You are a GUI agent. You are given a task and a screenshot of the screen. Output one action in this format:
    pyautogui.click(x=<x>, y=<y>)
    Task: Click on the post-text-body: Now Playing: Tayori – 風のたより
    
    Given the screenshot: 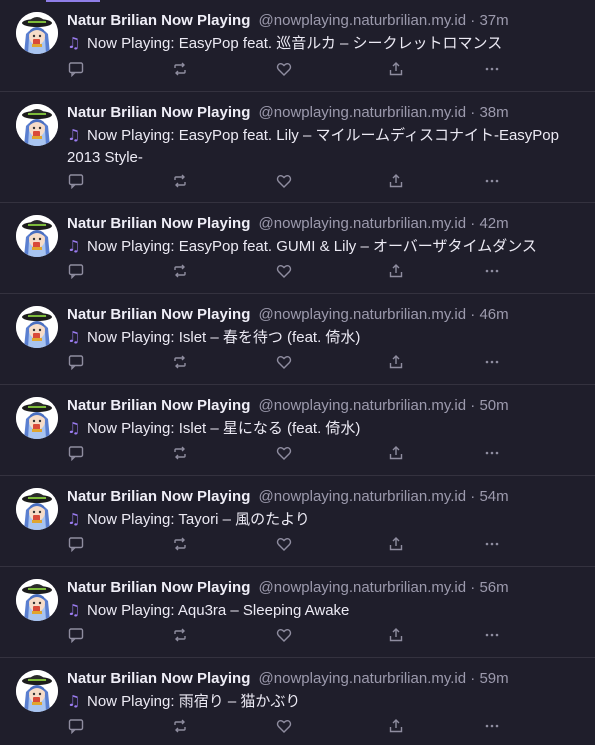 What is the action you would take?
    pyautogui.click(x=198, y=519)
    